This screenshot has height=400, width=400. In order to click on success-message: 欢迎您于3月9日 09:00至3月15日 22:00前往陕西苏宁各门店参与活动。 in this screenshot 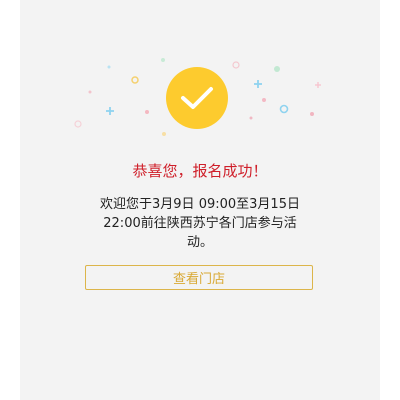, I will do `click(200, 223)`.